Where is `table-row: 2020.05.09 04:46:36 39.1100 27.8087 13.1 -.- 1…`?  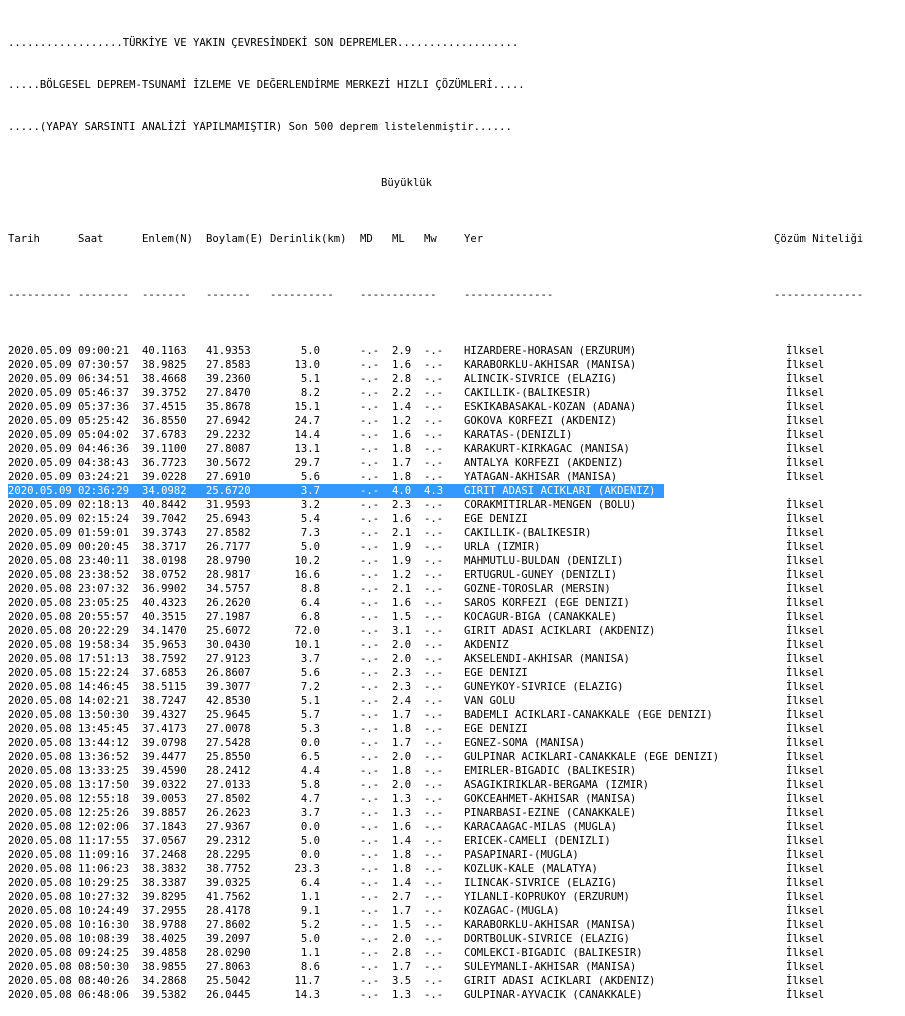
table-row: 2020.05.09 04:46:36 39.1100 27.8087 13.1 -.- 1… is located at coordinates (435, 449).